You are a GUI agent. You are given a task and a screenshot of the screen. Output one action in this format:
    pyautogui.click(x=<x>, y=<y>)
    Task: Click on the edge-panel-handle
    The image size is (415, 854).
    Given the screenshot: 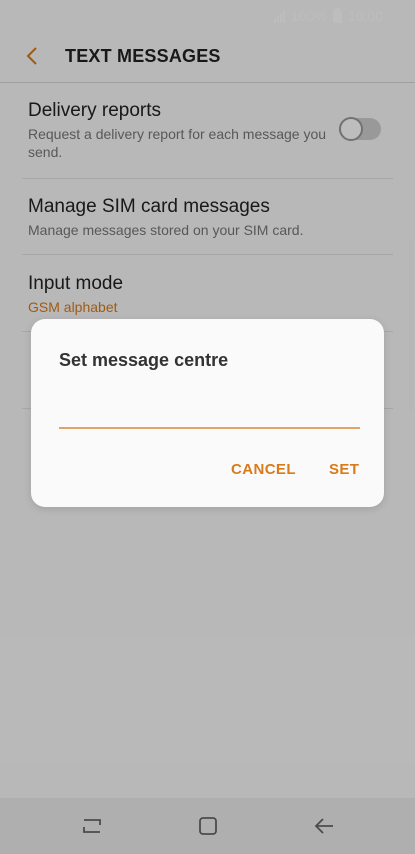 What is the action you would take?
    pyautogui.click(x=411, y=325)
    